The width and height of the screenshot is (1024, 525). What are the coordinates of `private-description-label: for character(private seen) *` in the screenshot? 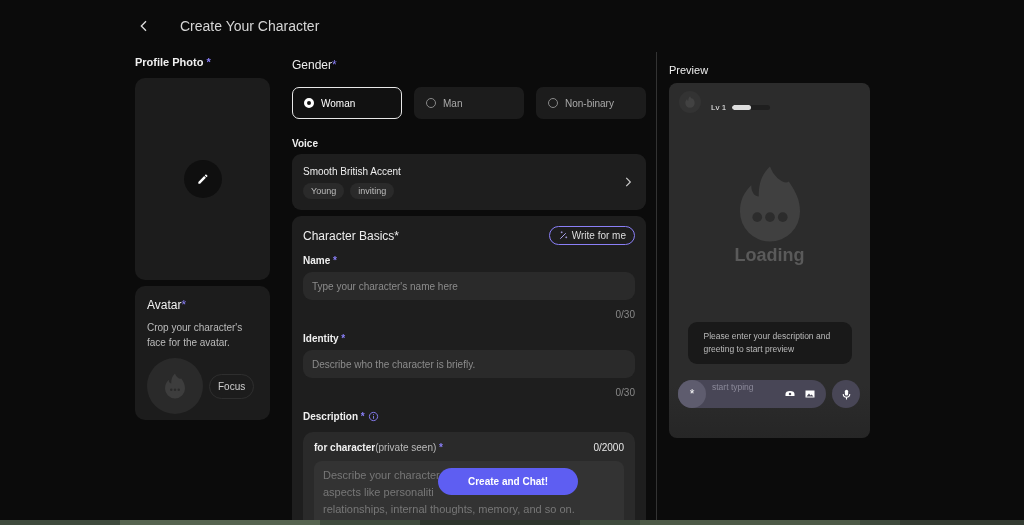 It's located at (378, 447).